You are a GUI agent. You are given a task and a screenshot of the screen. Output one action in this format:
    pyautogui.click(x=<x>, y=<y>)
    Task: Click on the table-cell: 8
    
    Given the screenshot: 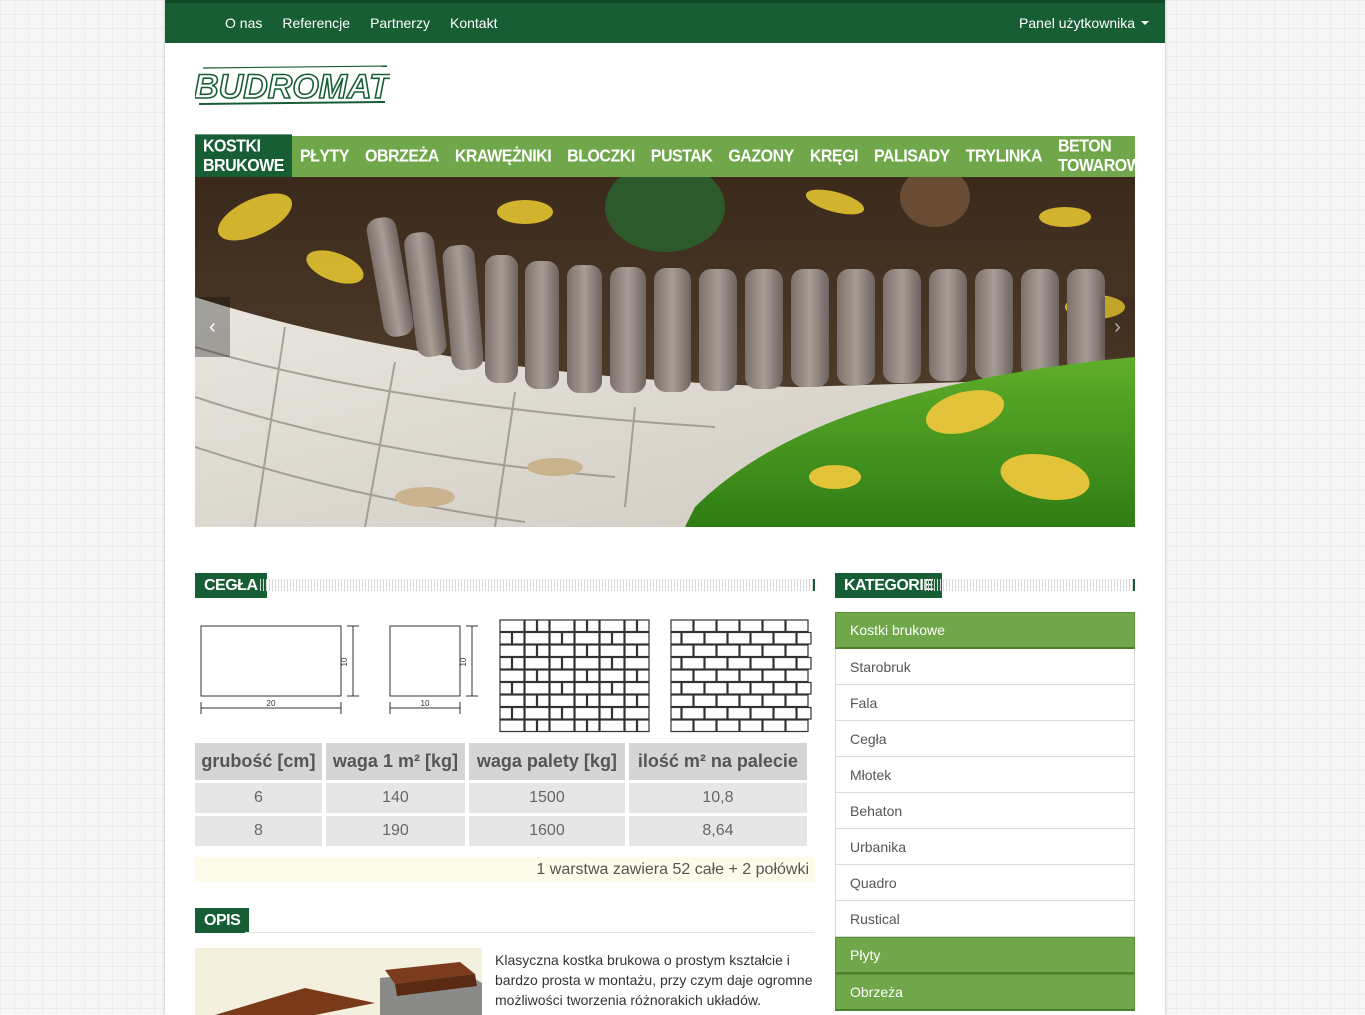 What is the action you would take?
    pyautogui.click(x=258, y=832)
    